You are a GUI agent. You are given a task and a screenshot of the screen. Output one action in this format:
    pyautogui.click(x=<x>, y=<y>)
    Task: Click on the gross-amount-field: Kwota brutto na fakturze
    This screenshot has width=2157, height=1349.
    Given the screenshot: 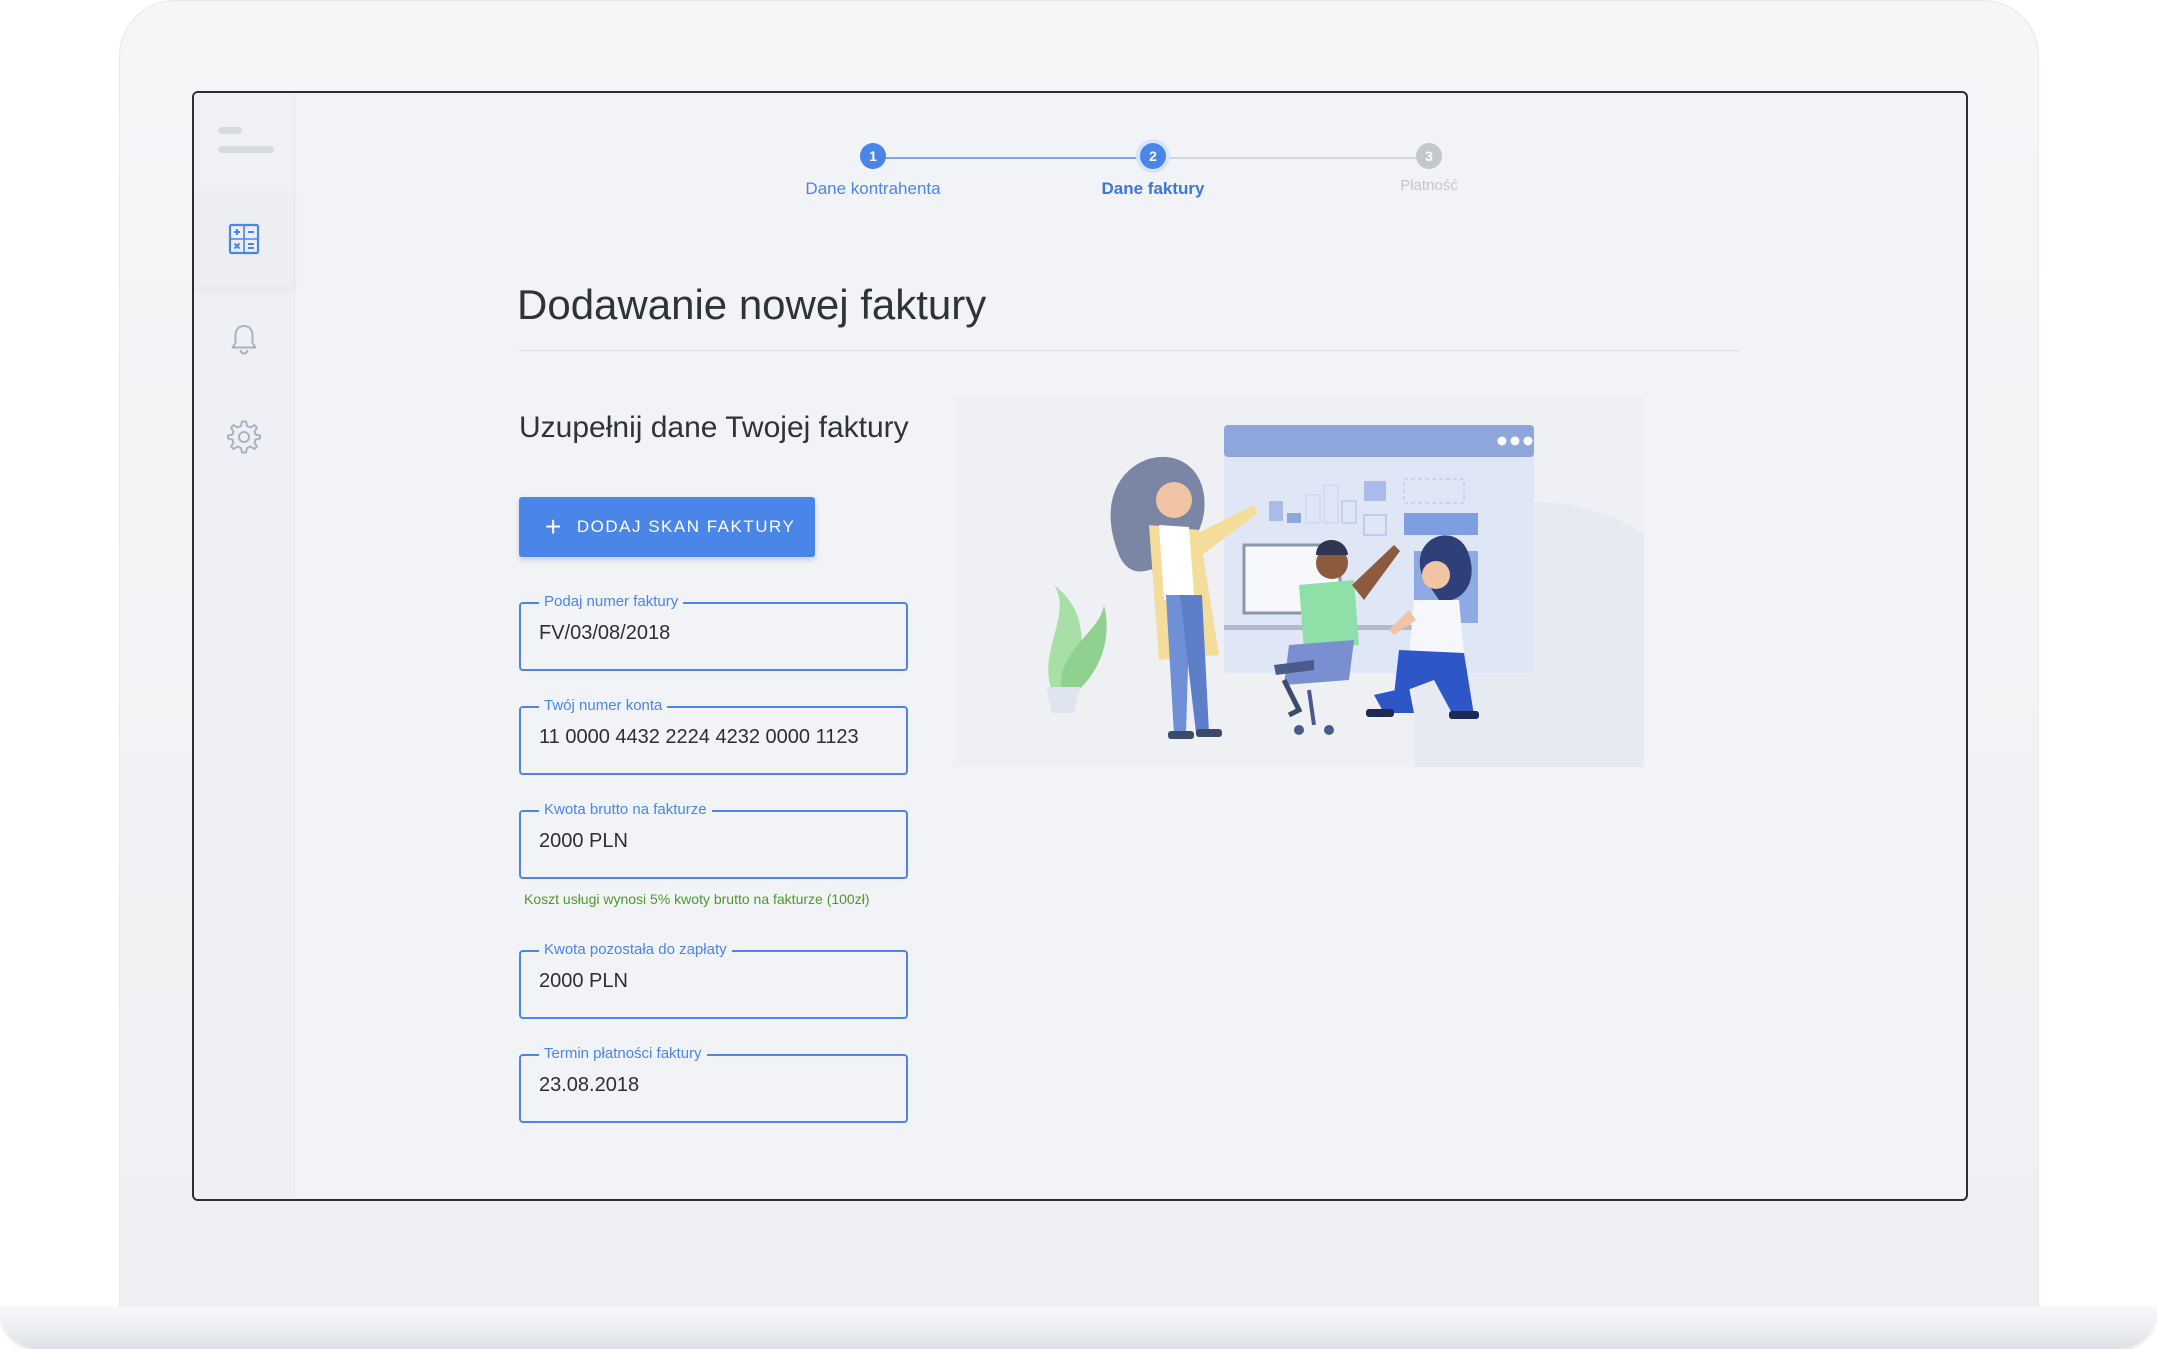 What is the action you would take?
    pyautogui.click(x=713, y=840)
    